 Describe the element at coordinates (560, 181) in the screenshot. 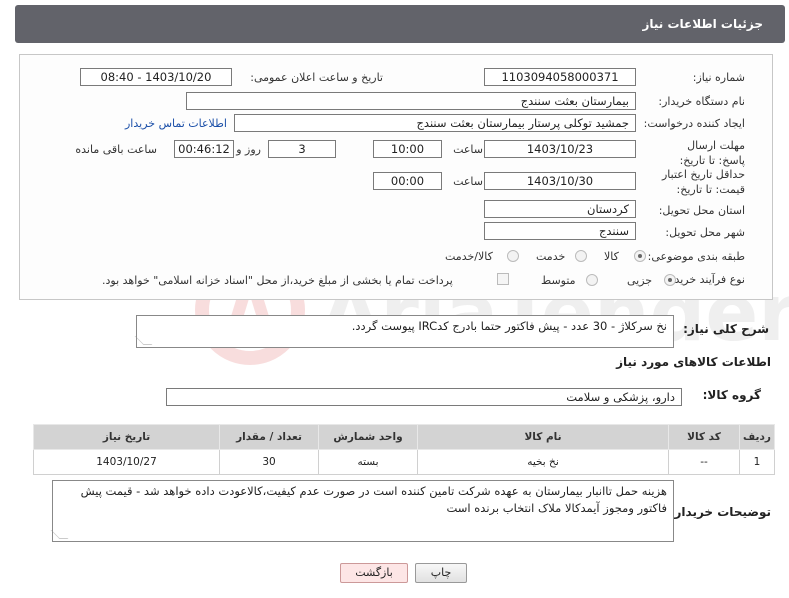

I see `validity-date-field: 1403/10/30` at that location.